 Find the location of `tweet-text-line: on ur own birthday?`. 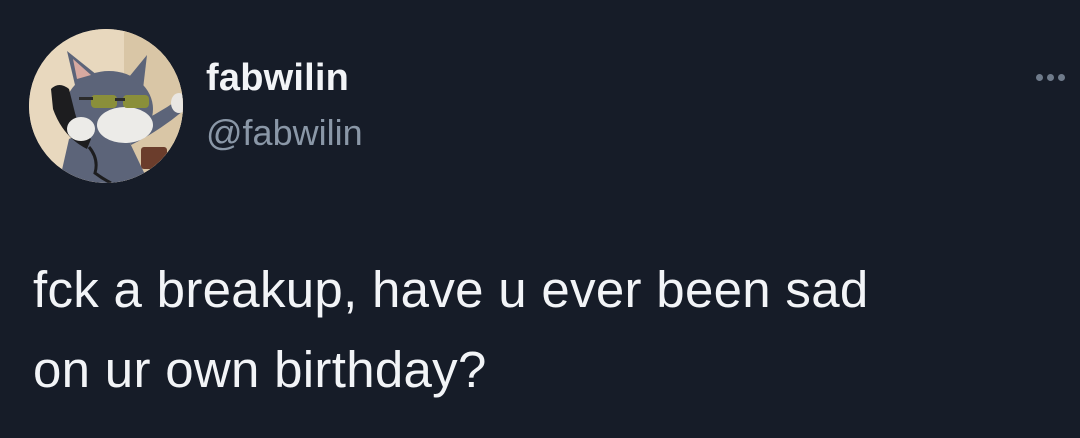

tweet-text-line: on ur own birthday? is located at coordinates (260, 369).